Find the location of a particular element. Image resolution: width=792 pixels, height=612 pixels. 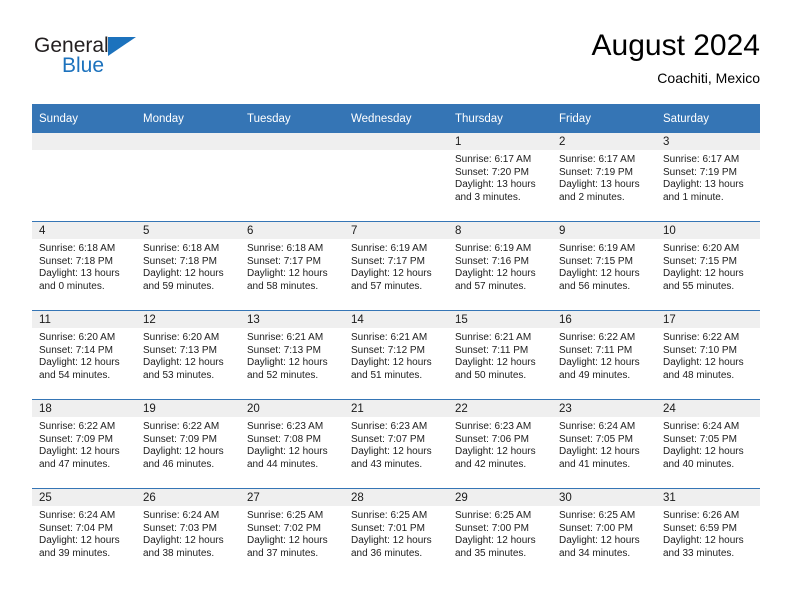

logo-text-blue: Blue is located at coordinates (83, 65).